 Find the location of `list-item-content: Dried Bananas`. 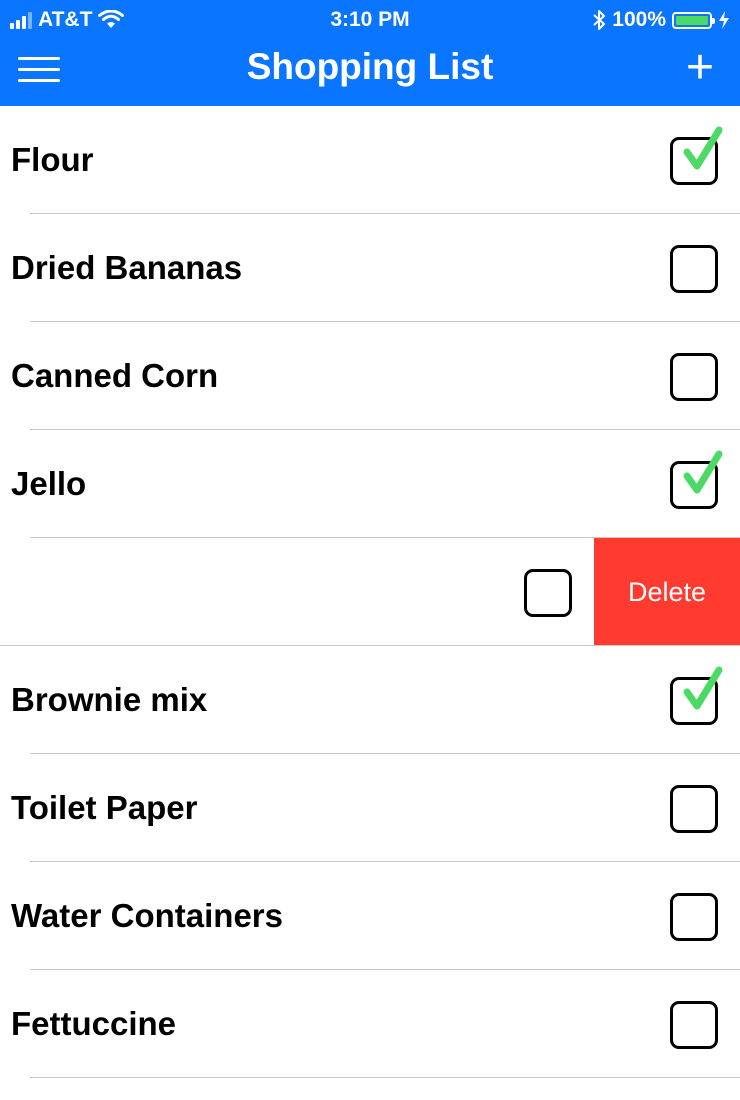

list-item-content: Dried Bananas is located at coordinates (370, 268).